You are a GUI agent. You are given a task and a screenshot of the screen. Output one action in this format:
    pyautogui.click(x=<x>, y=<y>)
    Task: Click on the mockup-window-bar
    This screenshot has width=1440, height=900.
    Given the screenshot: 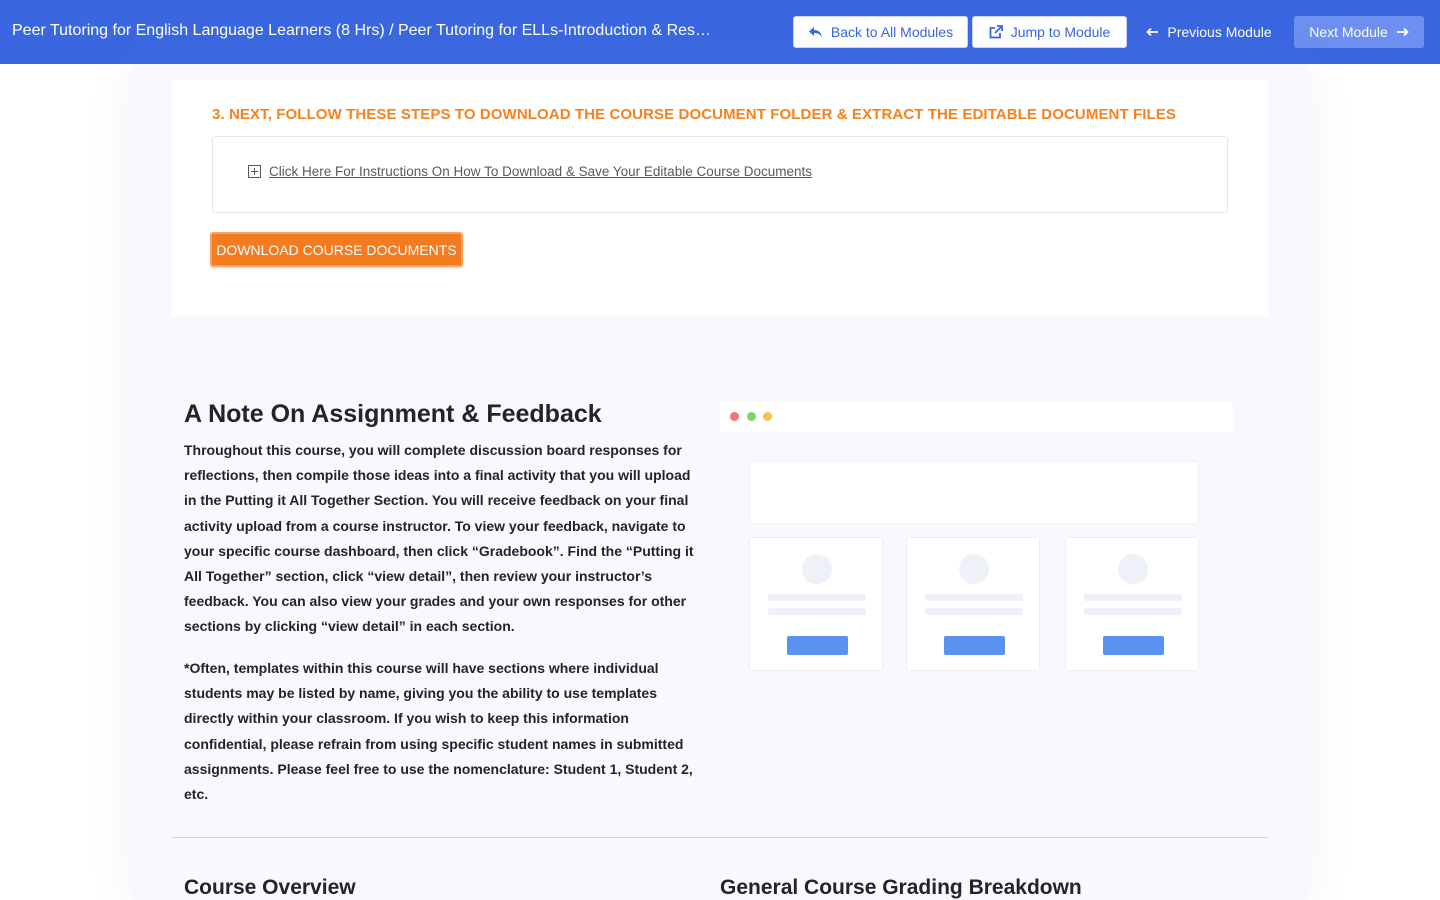 What is the action you would take?
    pyautogui.click(x=976, y=417)
    